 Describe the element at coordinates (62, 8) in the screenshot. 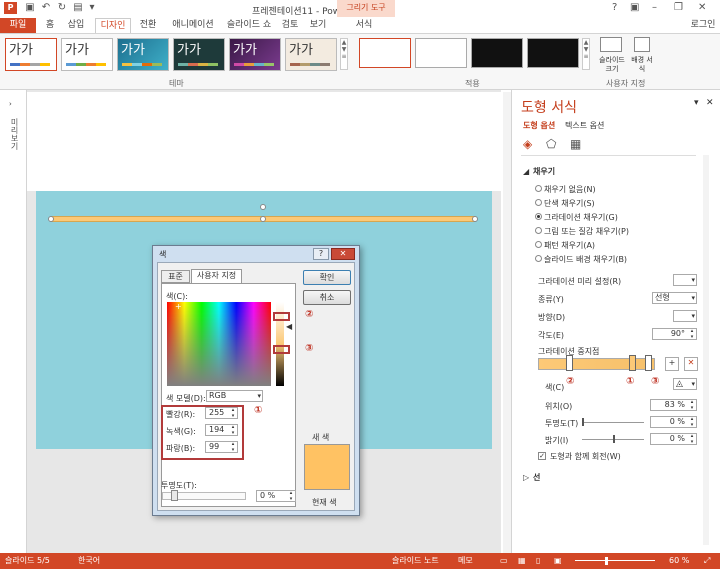

I see `redo-icon: ↻` at that location.